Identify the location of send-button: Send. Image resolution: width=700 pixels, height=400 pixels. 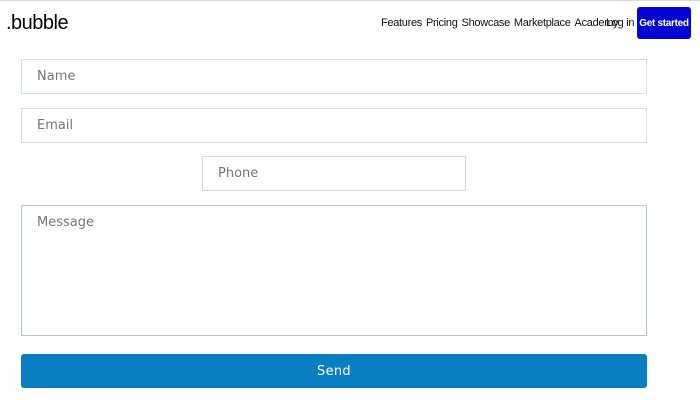
(334, 371).